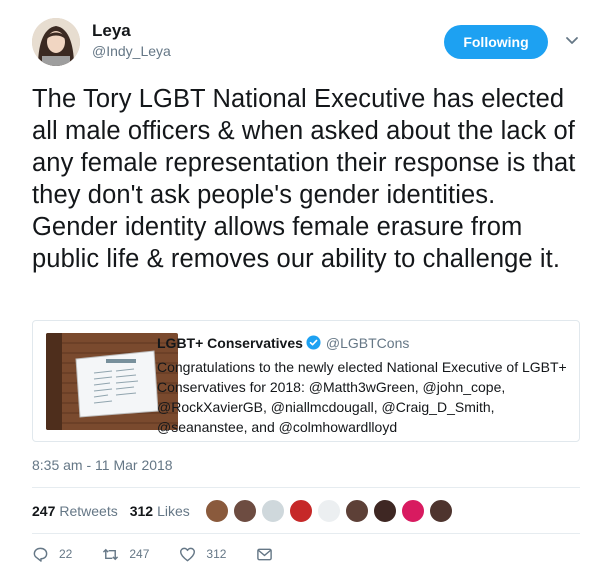 The image size is (600, 580). Describe the element at coordinates (313, 342) in the screenshot. I see `verified-badge-icon` at that location.